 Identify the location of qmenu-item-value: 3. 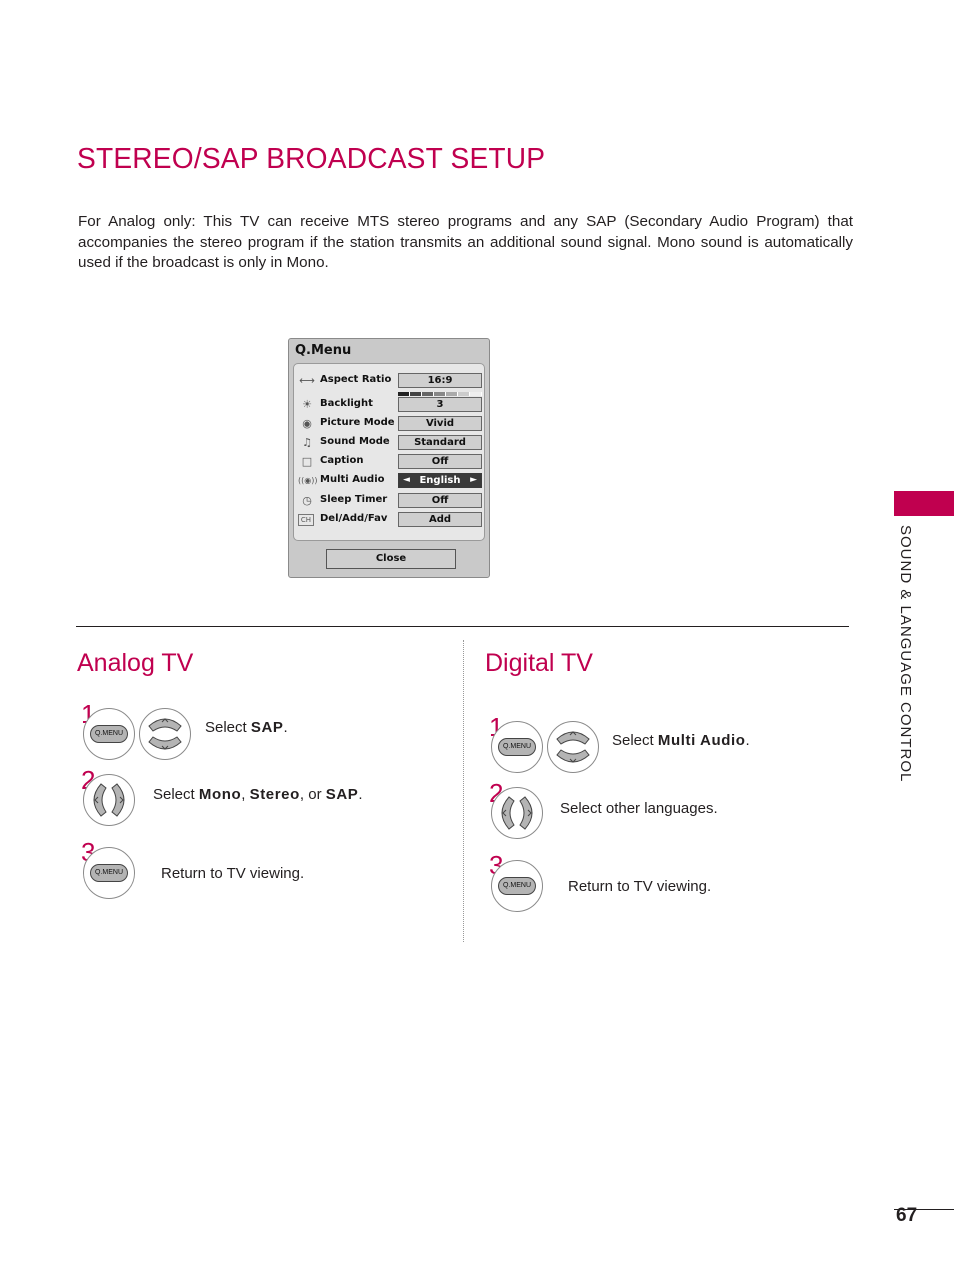
(440, 404).